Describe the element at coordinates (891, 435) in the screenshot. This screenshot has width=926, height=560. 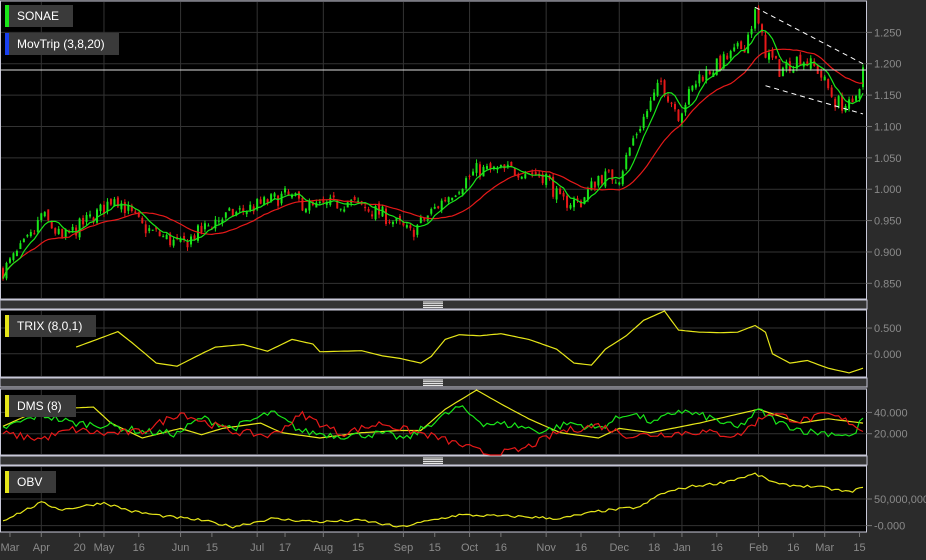
I see `y-tick-label: 20.000` at that location.